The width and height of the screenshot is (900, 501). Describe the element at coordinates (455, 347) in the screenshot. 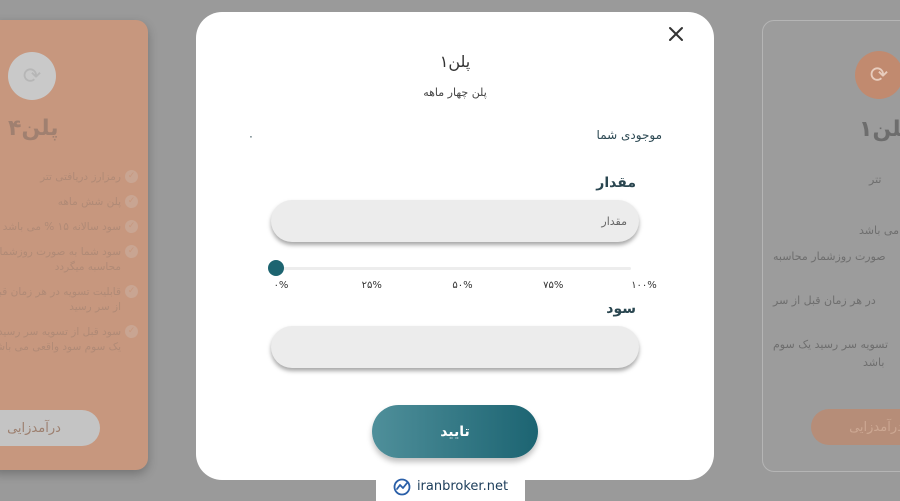

I see `profit-output` at that location.